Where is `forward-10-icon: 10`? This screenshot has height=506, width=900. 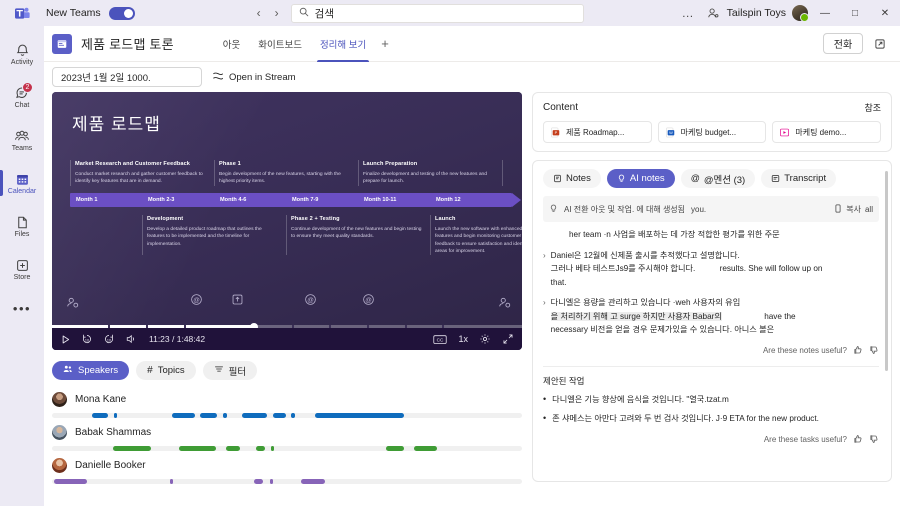 forward-10-icon: 10 is located at coordinates (109, 339).